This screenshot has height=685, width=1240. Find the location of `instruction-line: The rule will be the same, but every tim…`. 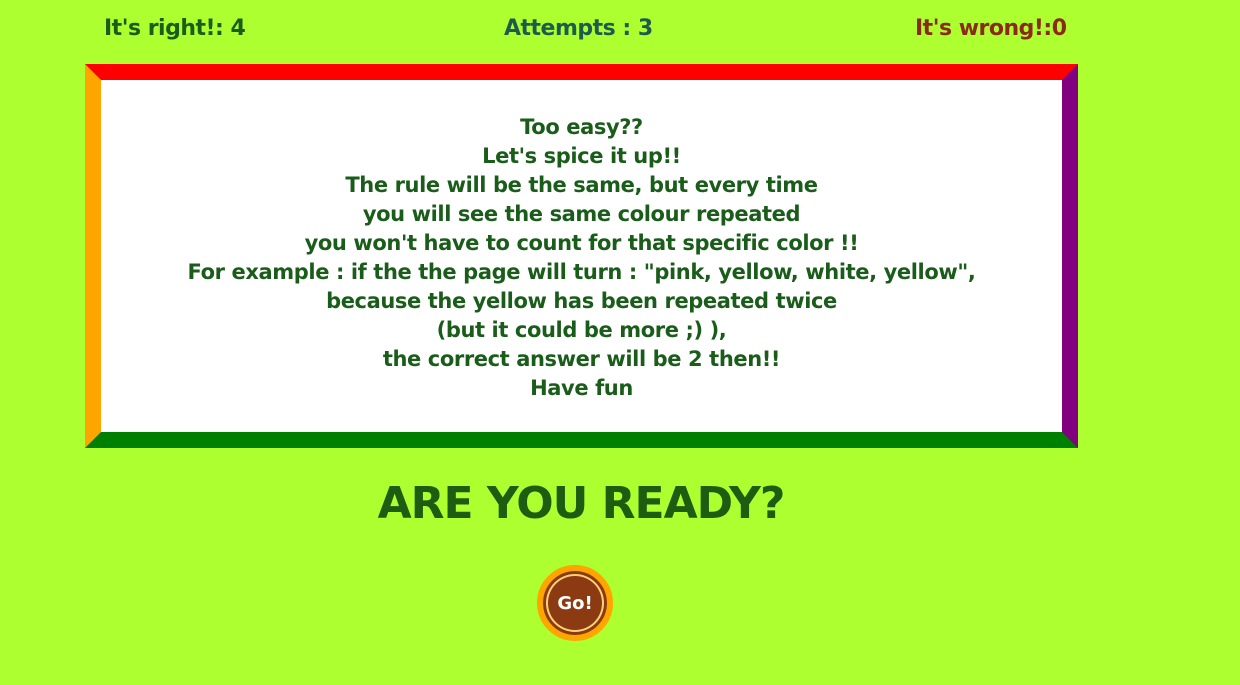

instruction-line: The rule will be the same, but every tim… is located at coordinates (581, 185).